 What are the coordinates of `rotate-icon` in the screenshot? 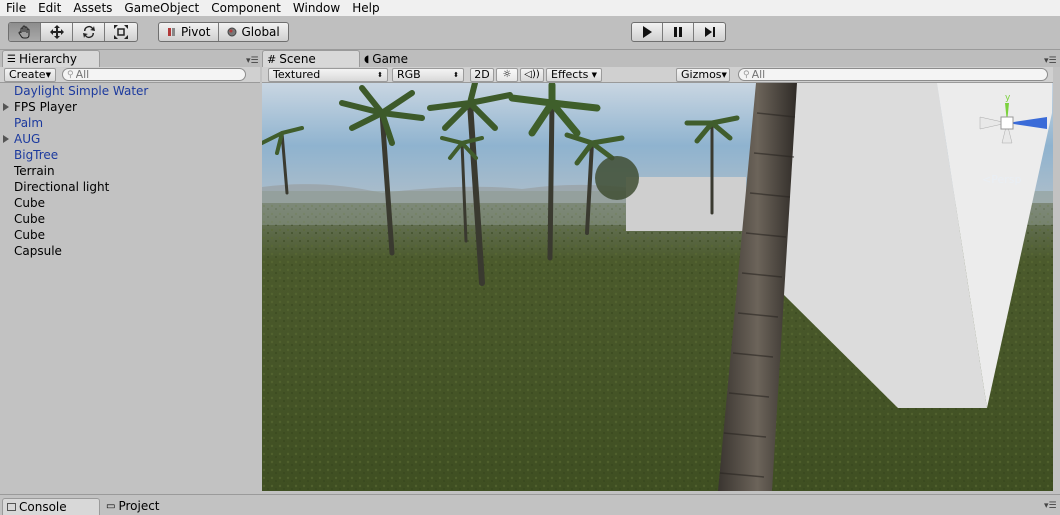 It's located at (88, 32).